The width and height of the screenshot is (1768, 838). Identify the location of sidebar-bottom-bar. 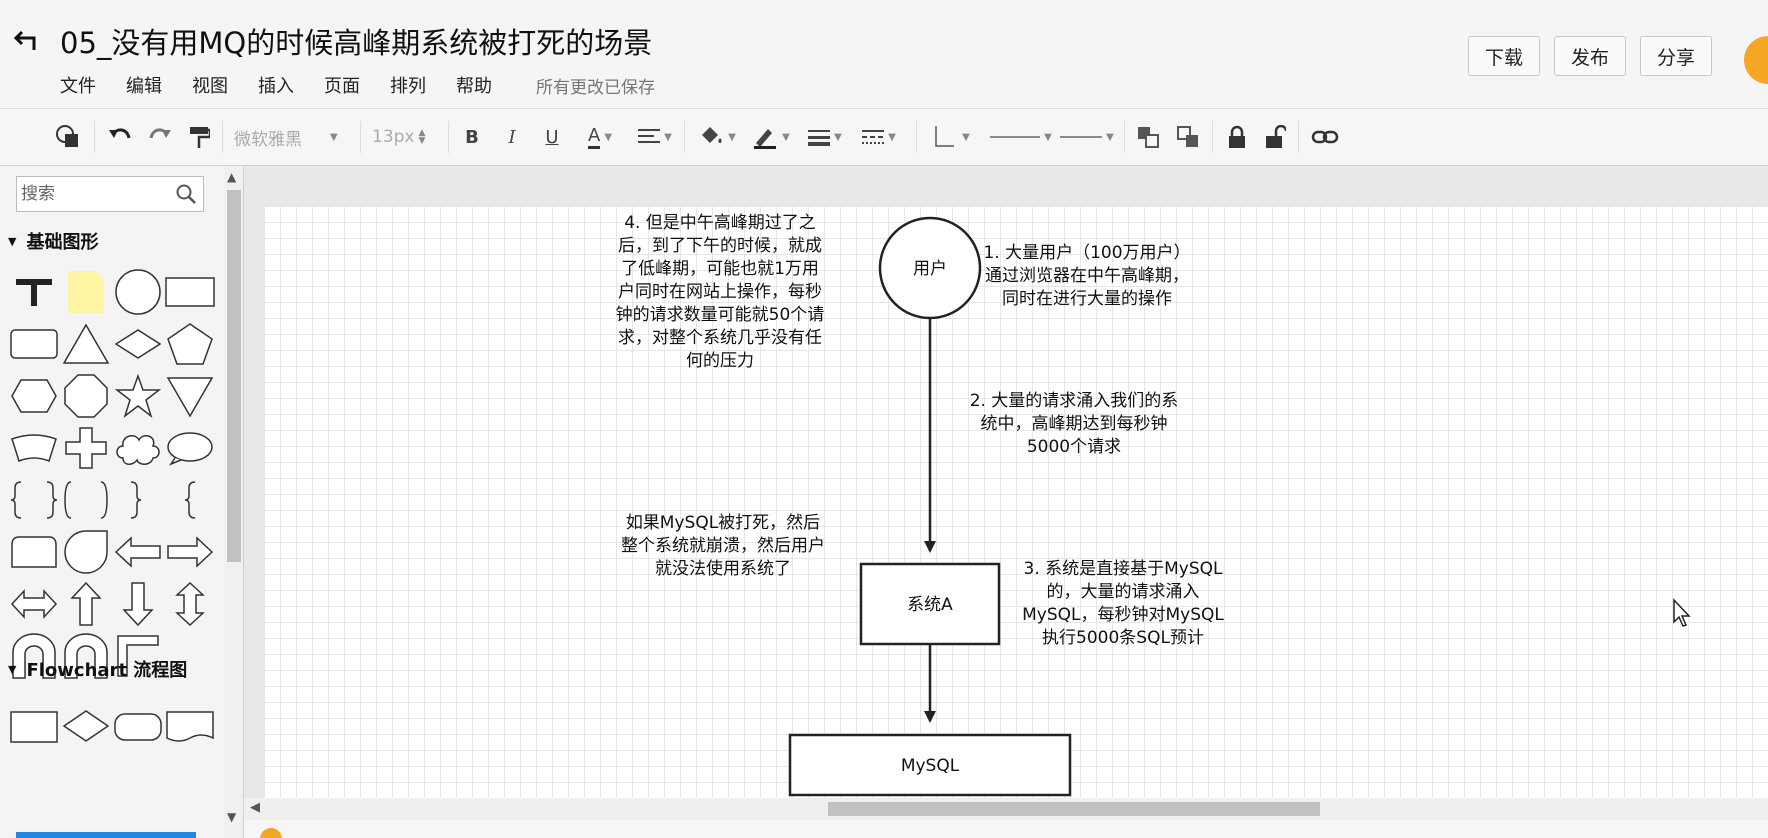
(106, 835).